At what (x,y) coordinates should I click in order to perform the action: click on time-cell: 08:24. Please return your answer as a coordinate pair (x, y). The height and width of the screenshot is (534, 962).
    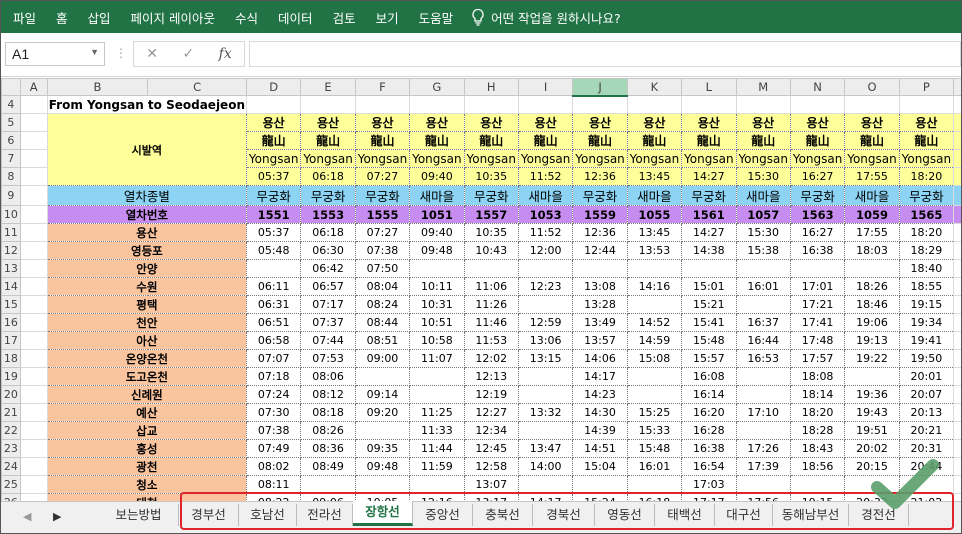
    Looking at the image, I should click on (382, 304).